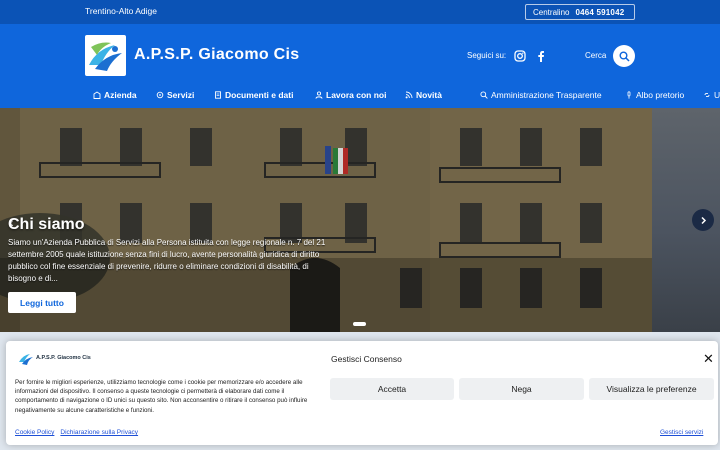 The image size is (720, 450). Describe the element at coordinates (596, 55) in the screenshot. I see `search-label: Cerca` at that location.